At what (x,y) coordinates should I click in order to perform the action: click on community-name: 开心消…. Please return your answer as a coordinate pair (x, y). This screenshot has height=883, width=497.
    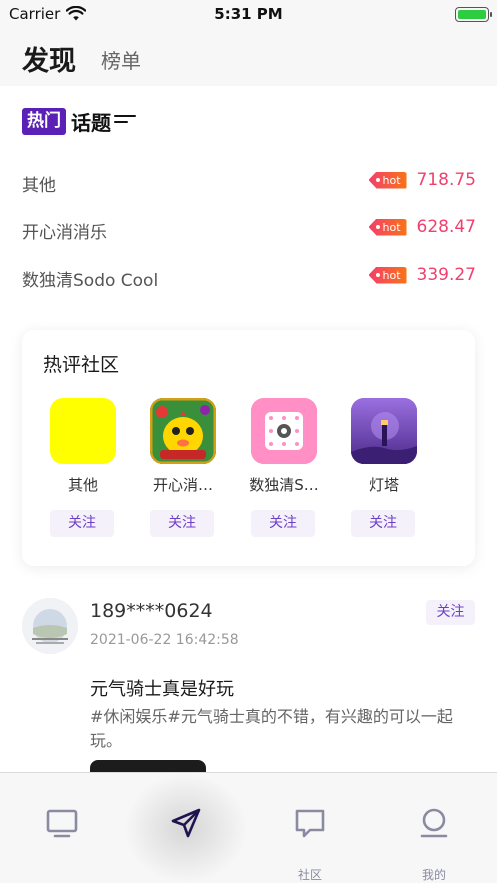
    Looking at the image, I should click on (182, 485).